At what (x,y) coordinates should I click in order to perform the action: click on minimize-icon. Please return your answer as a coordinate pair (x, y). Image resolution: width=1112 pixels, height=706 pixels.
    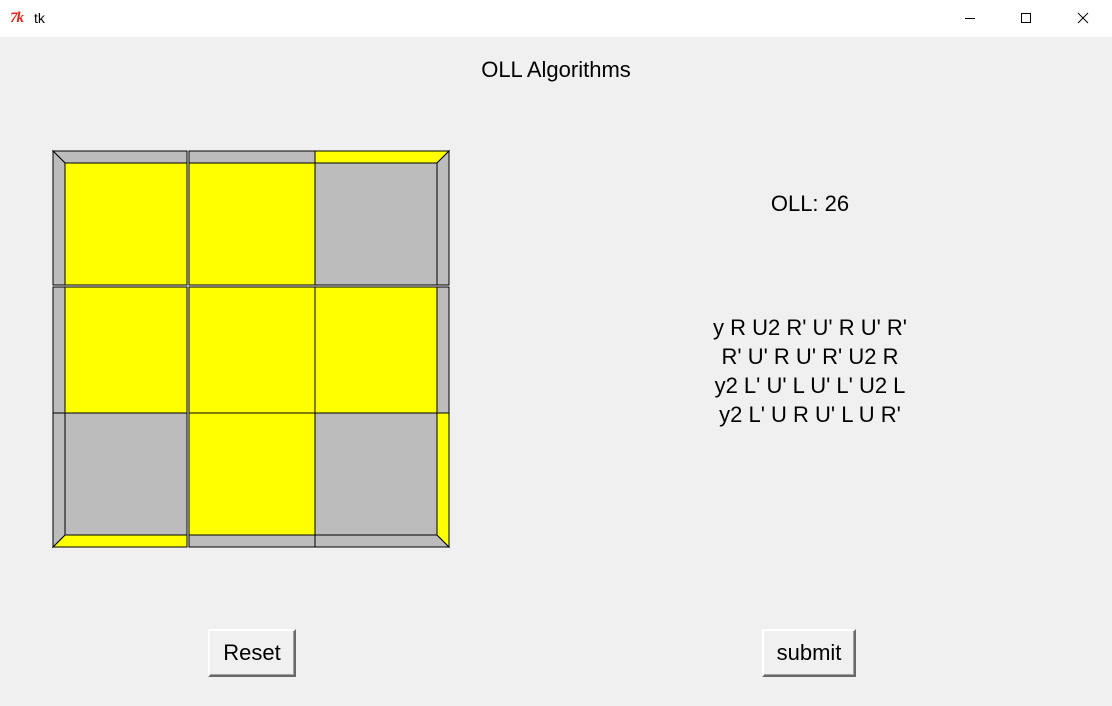
    Looking at the image, I should click on (970, 18).